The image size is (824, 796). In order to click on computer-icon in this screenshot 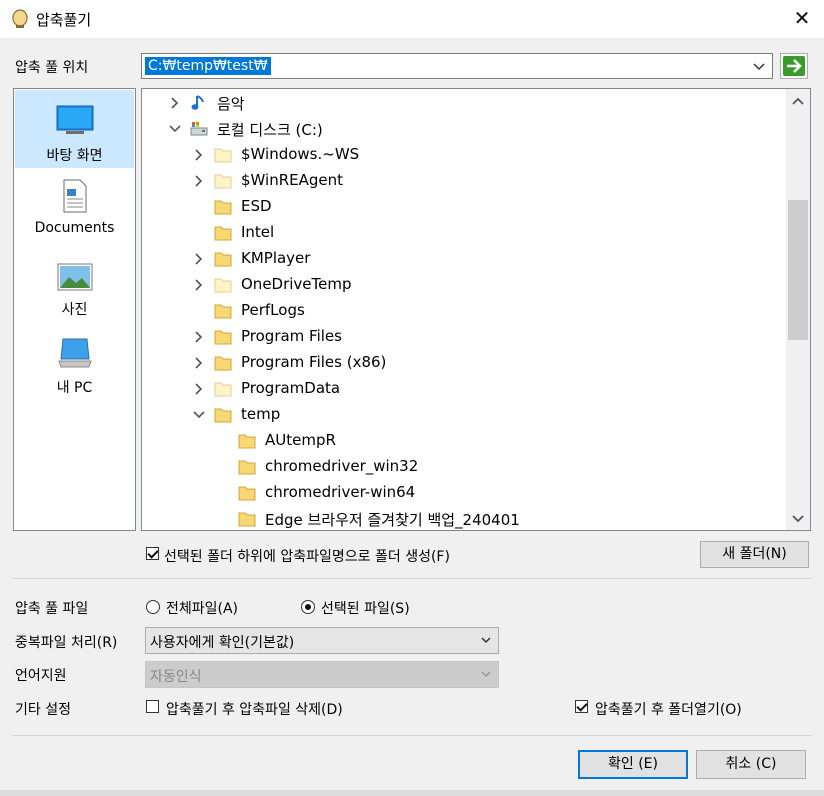, I will do `click(74, 353)`.